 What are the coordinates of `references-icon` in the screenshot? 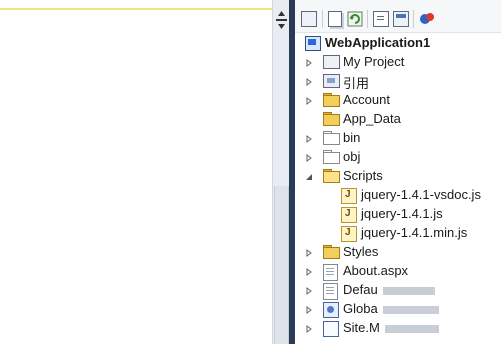 It's located at (331, 81).